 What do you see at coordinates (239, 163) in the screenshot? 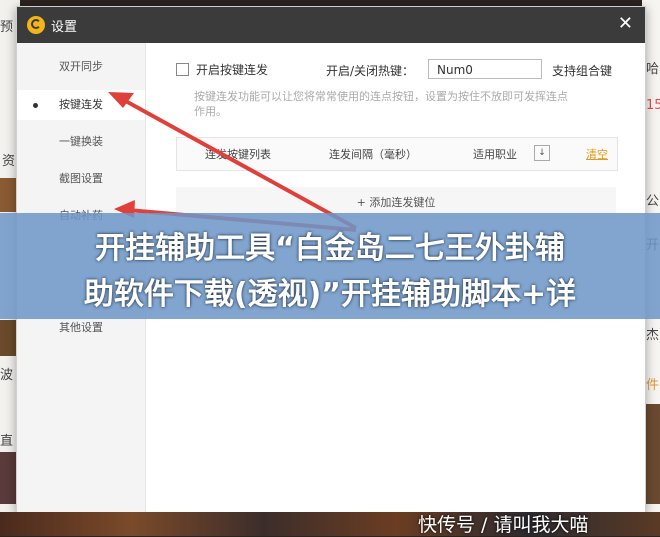
I see `annotation-arrow-line` at bounding box center [239, 163].